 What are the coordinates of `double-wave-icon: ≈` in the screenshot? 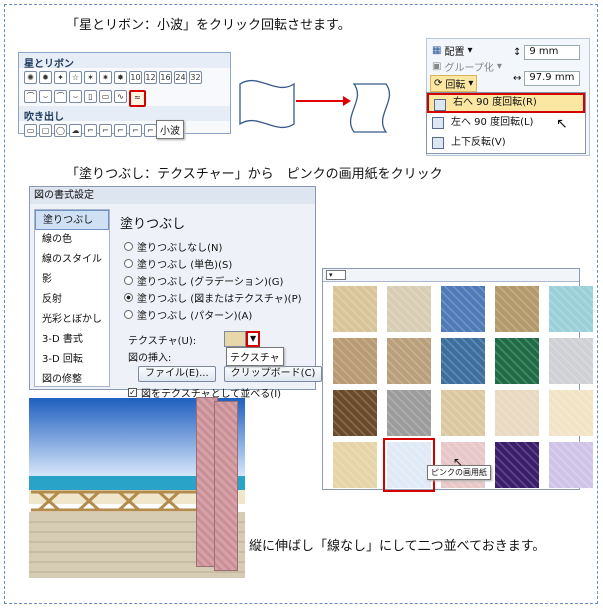 It's located at (137, 98).